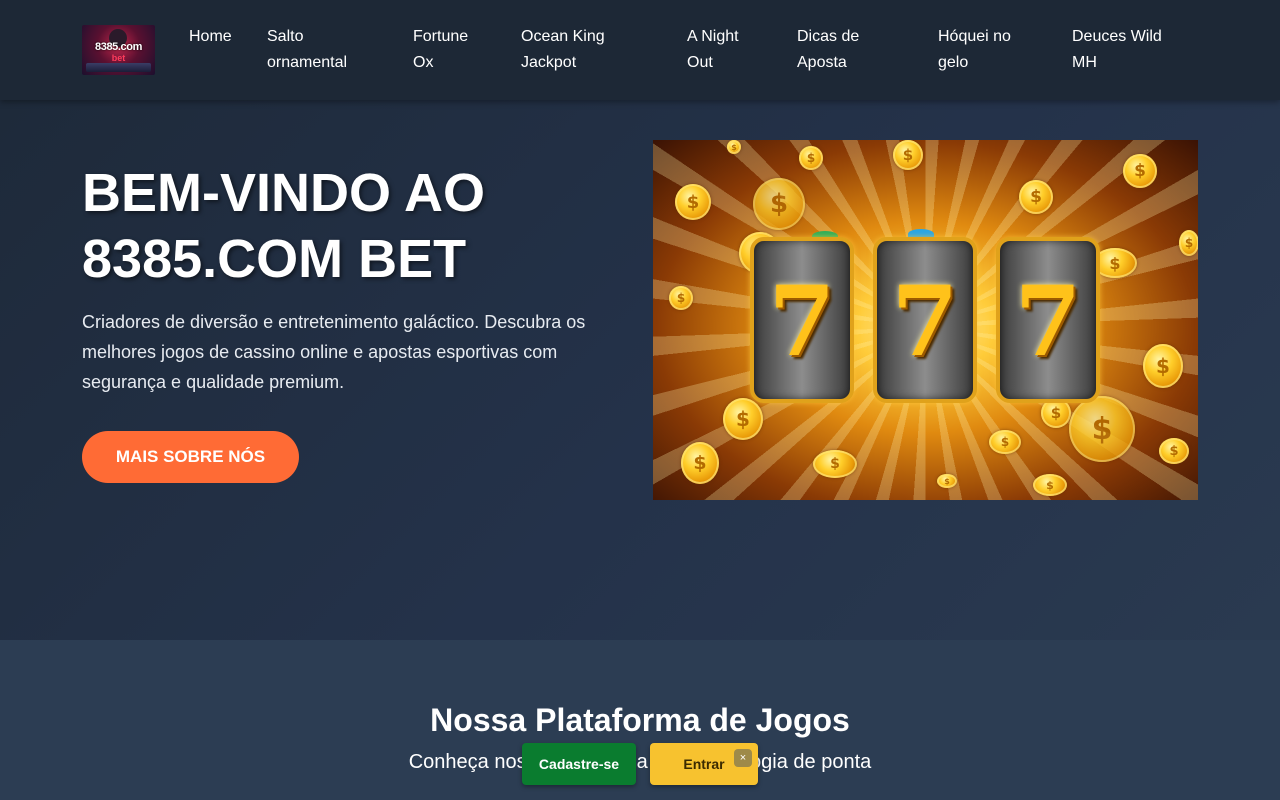  Describe the element at coordinates (441, 36) in the screenshot. I see `nav-label: Fortune` at that location.